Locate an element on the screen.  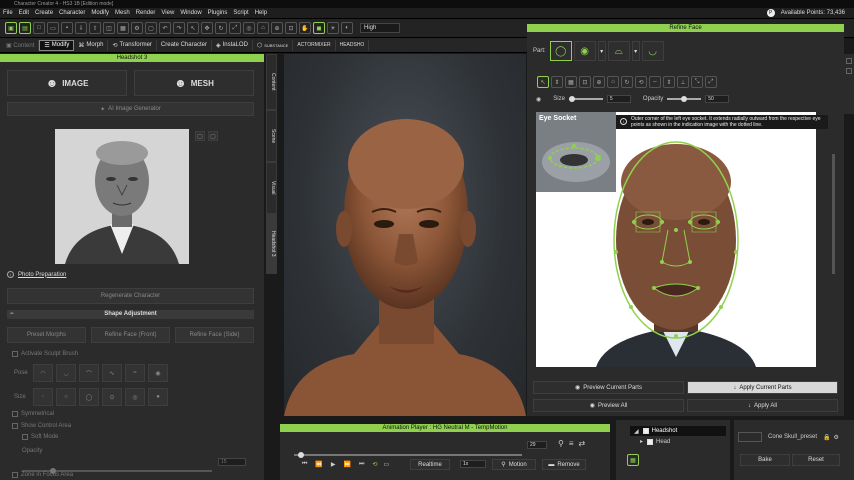
photo-option-icon-1: ▢ is located at coordinates (200, 136).